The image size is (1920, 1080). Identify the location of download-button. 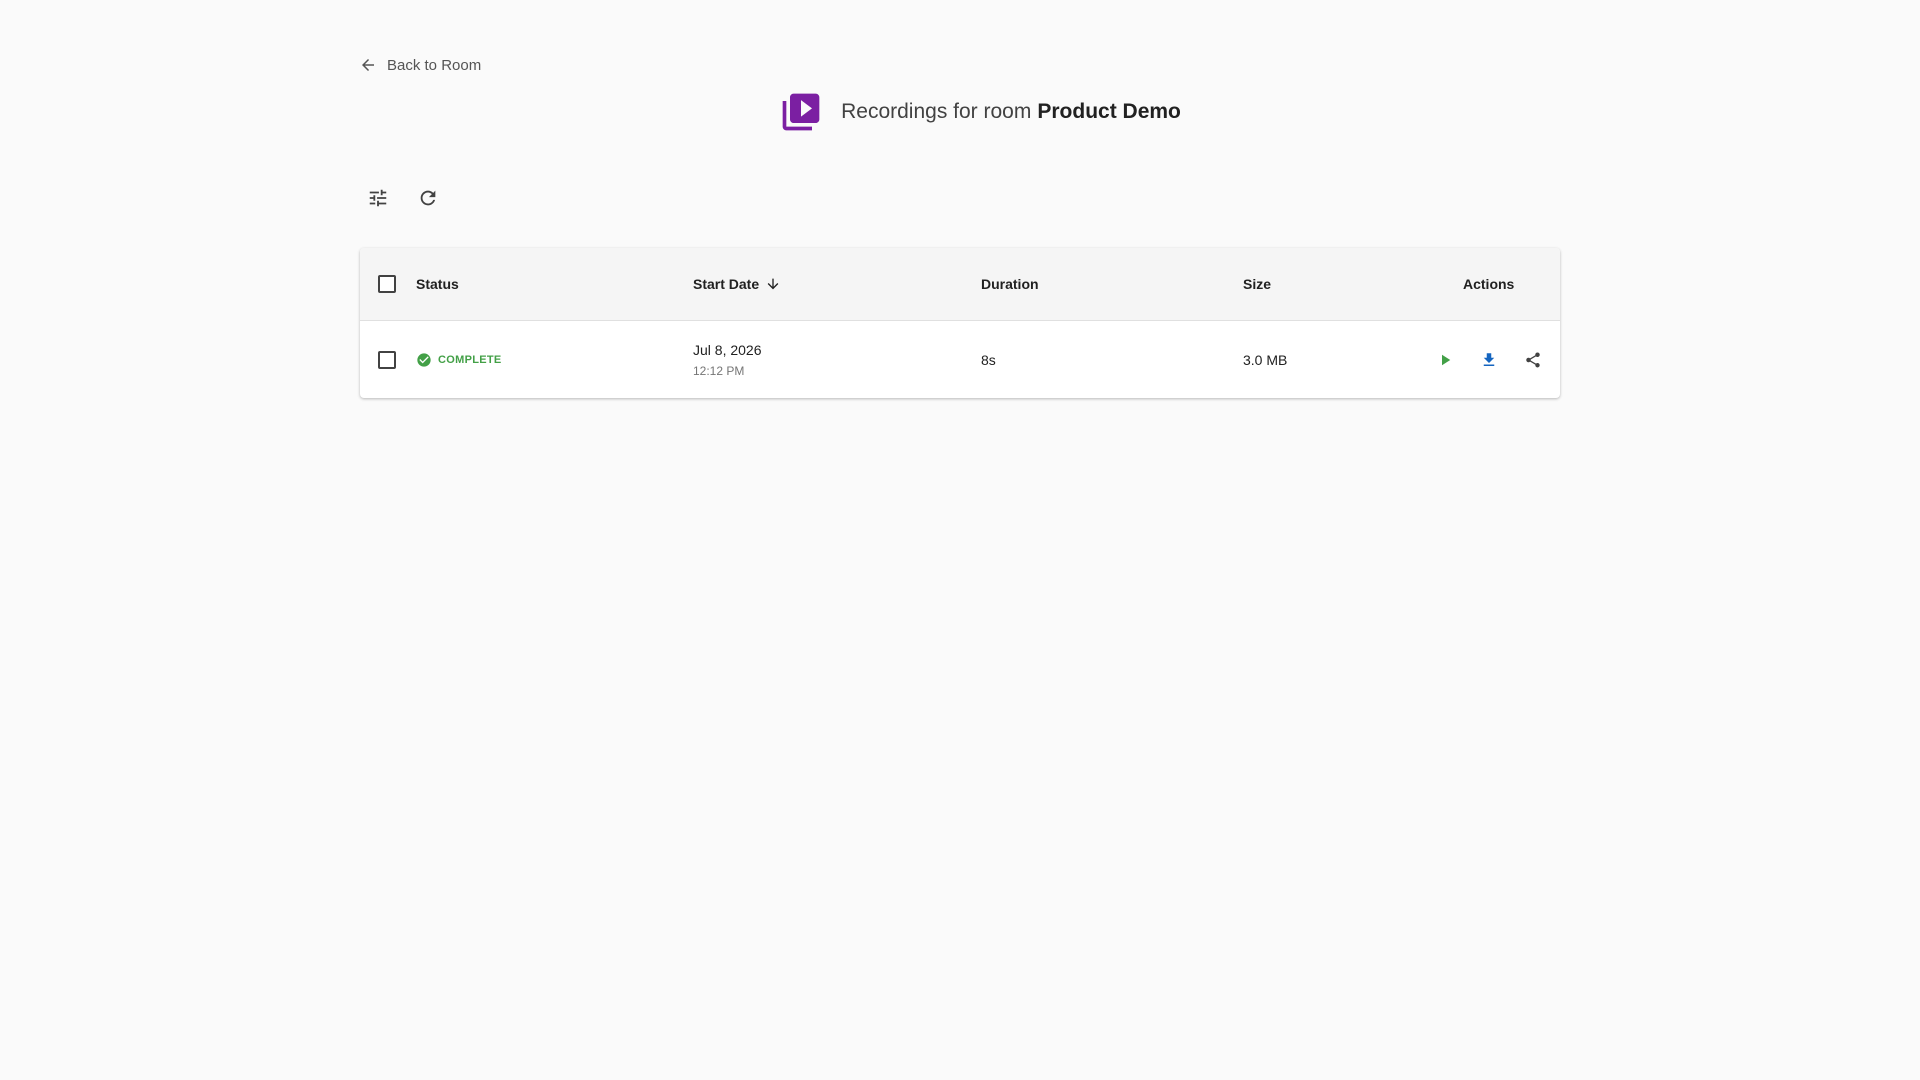
(1489, 360).